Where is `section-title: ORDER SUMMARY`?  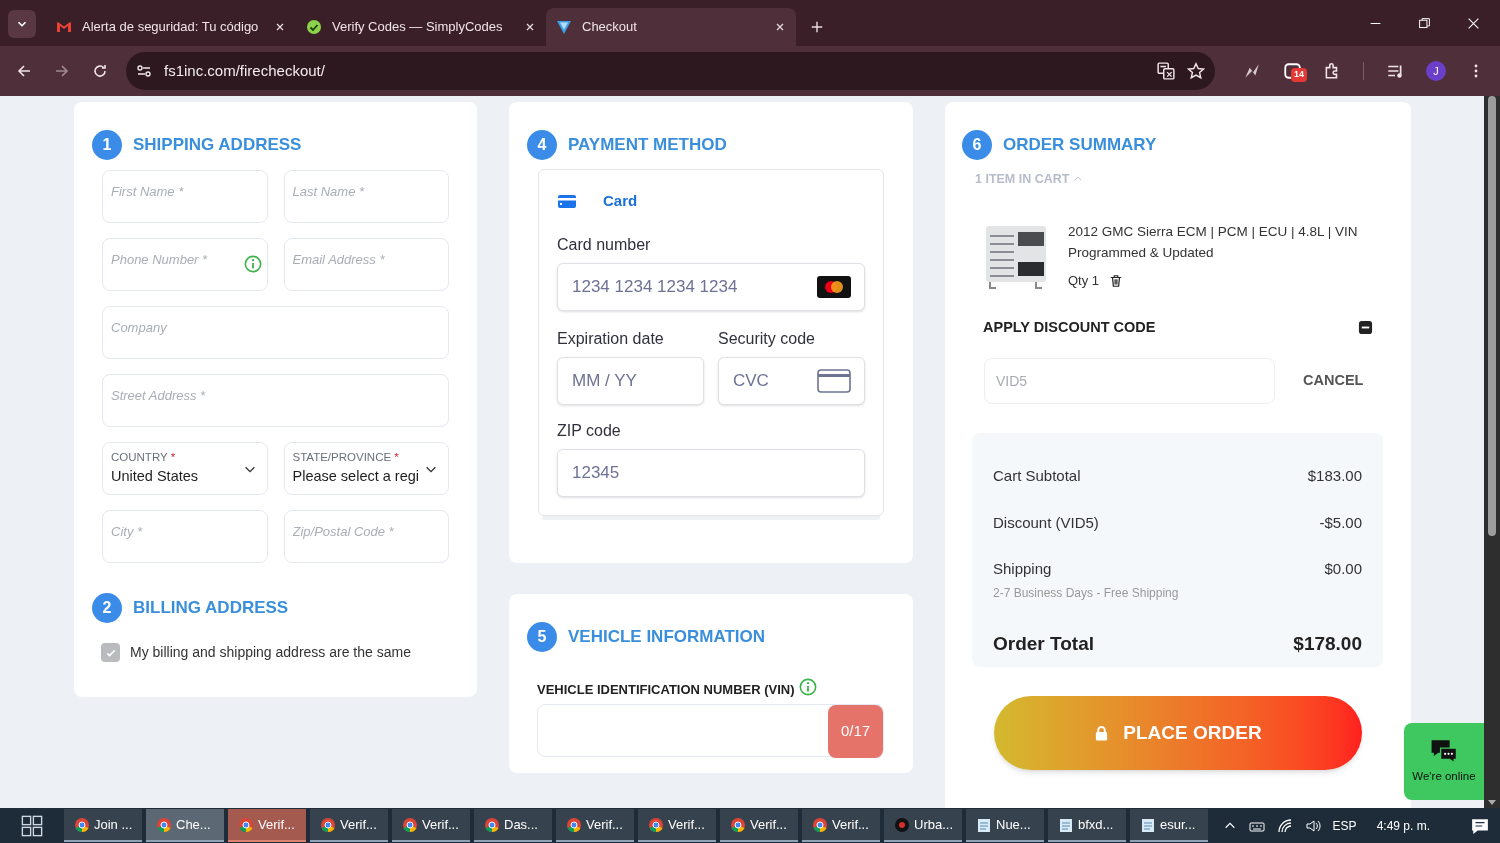
section-title: ORDER SUMMARY is located at coordinates (1080, 145).